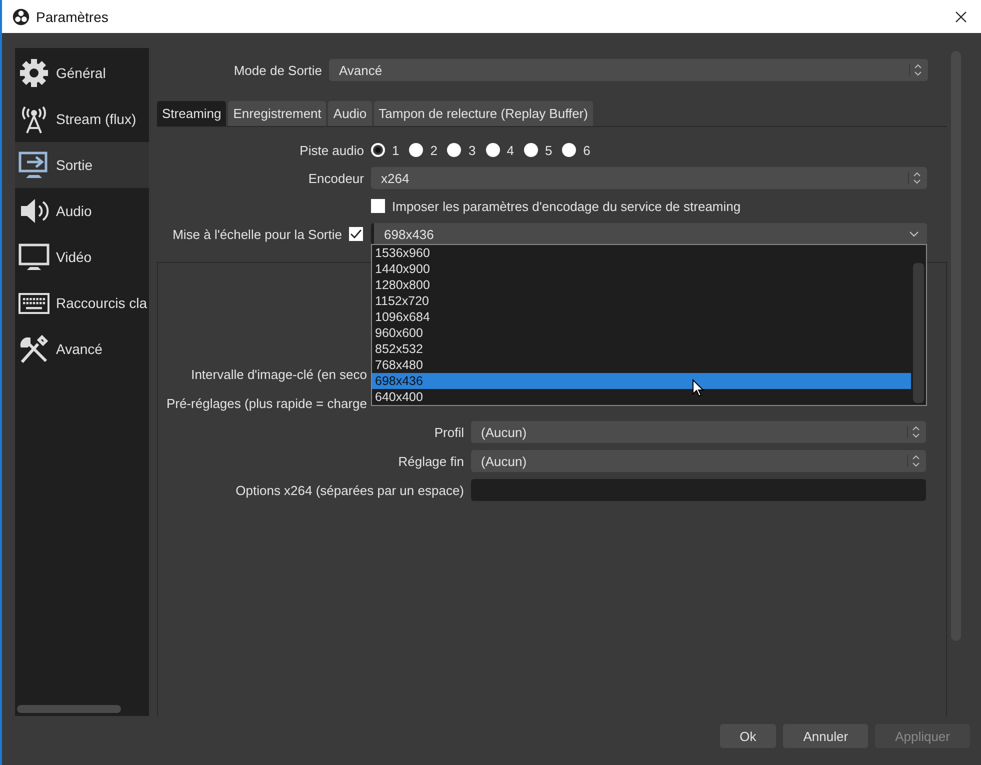 This screenshot has width=981, height=765. What do you see at coordinates (556, 206) in the screenshot?
I see `checkbox-option: Imposer les paramètres d'encodage du service de streaming` at bounding box center [556, 206].